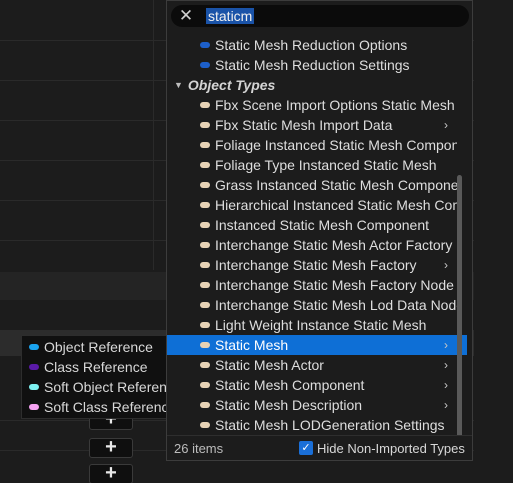  What do you see at coordinates (153, 135) in the screenshot?
I see `grid-line` at bounding box center [153, 135].